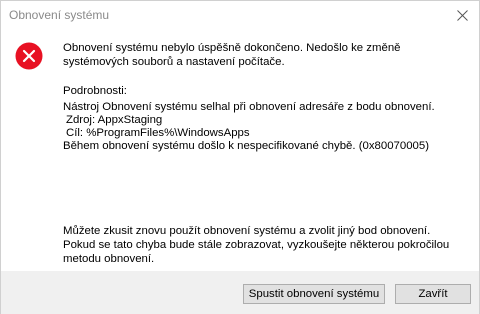 This screenshot has height=314, width=480. I want to click on close-button: Zavřít, so click(433, 294).